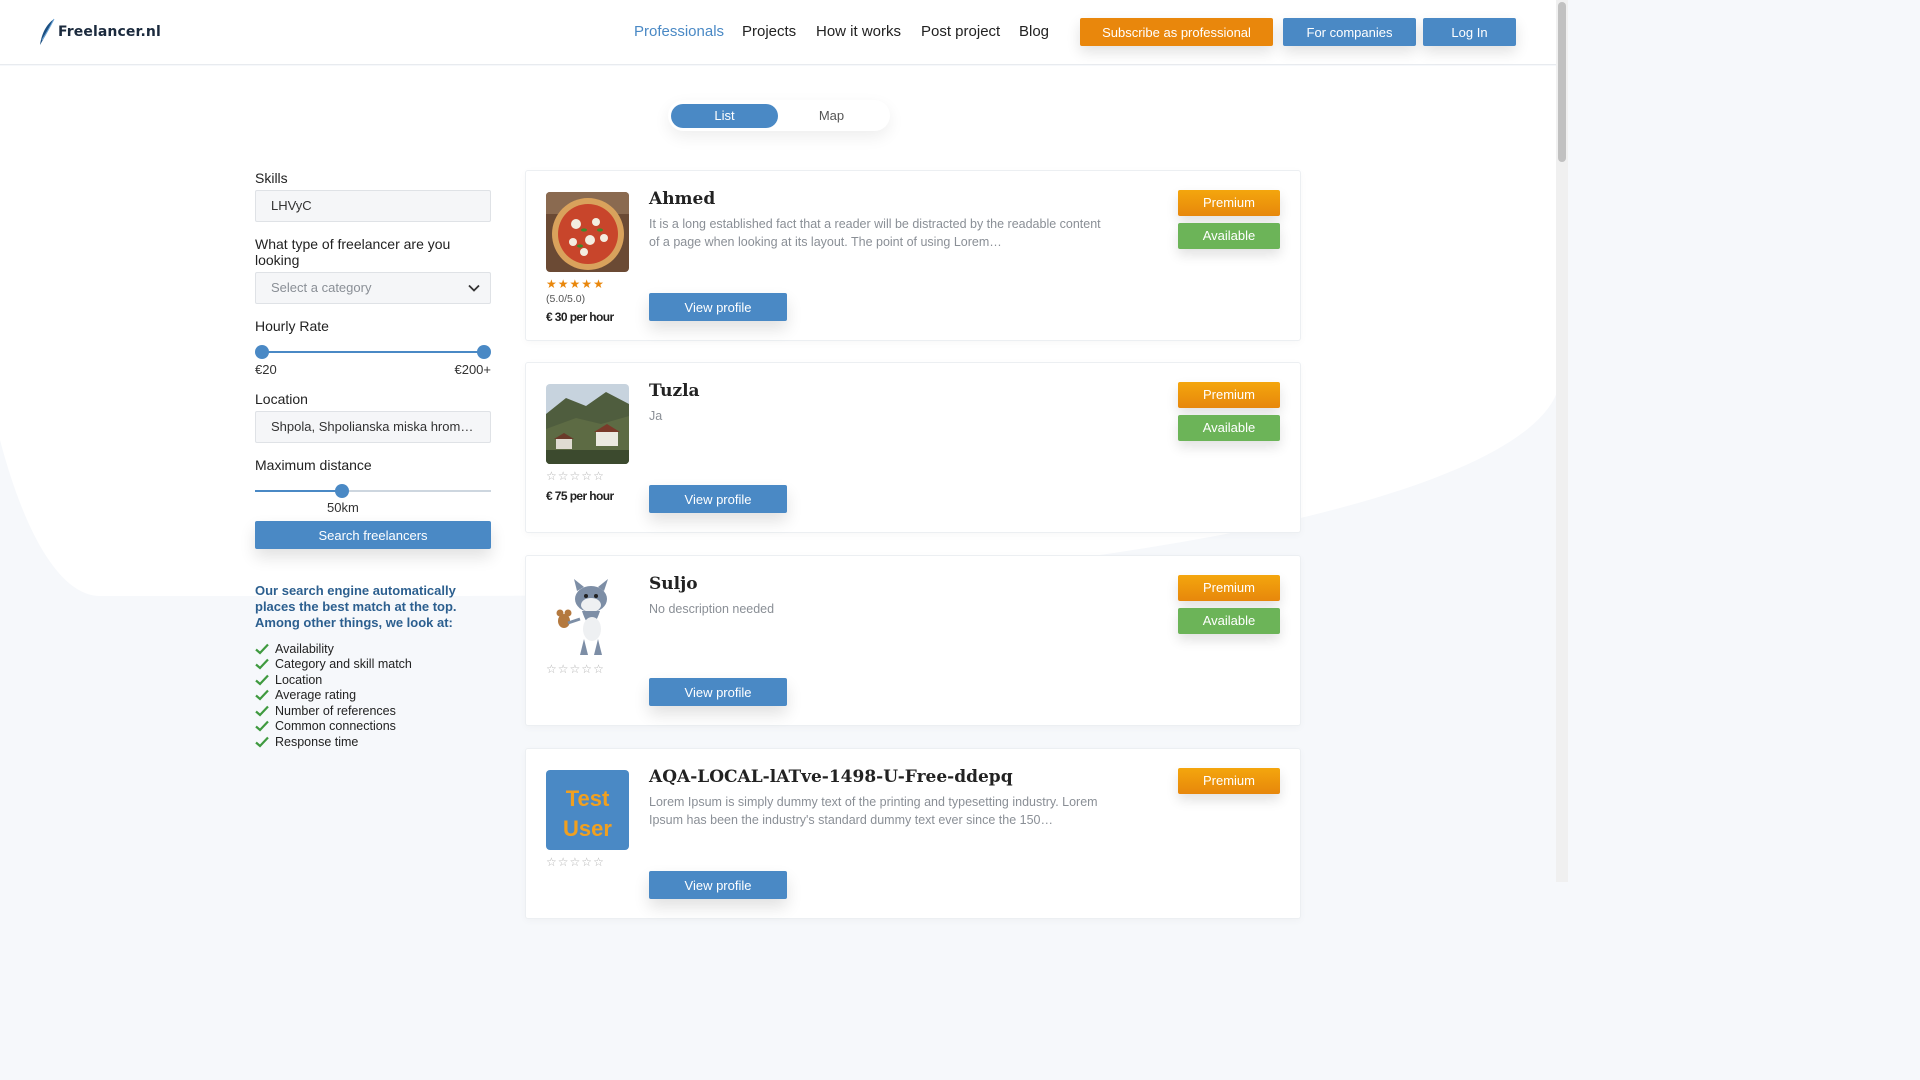  Describe the element at coordinates (587, 232) in the screenshot. I see `pizza-photo` at that location.